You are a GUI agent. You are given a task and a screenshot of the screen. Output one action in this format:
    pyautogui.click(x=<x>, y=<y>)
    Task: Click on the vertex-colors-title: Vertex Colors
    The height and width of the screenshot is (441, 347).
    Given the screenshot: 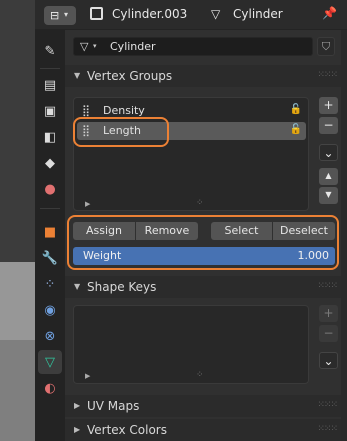 What is the action you would take?
    pyautogui.click(x=127, y=430)
    